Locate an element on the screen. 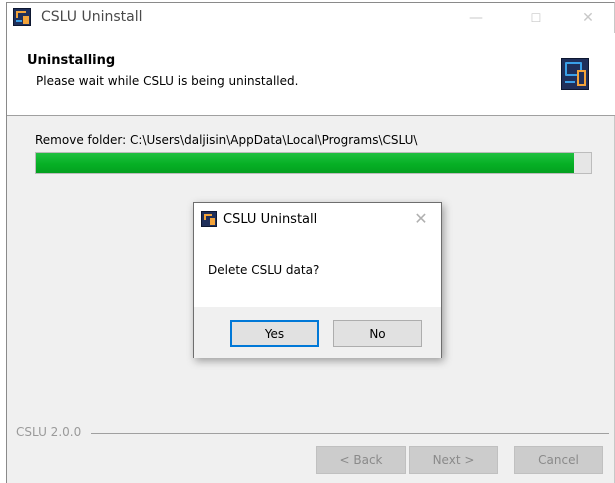 Image resolution: width=615 pixels, height=483 pixels. progress-fill is located at coordinates (305, 163).